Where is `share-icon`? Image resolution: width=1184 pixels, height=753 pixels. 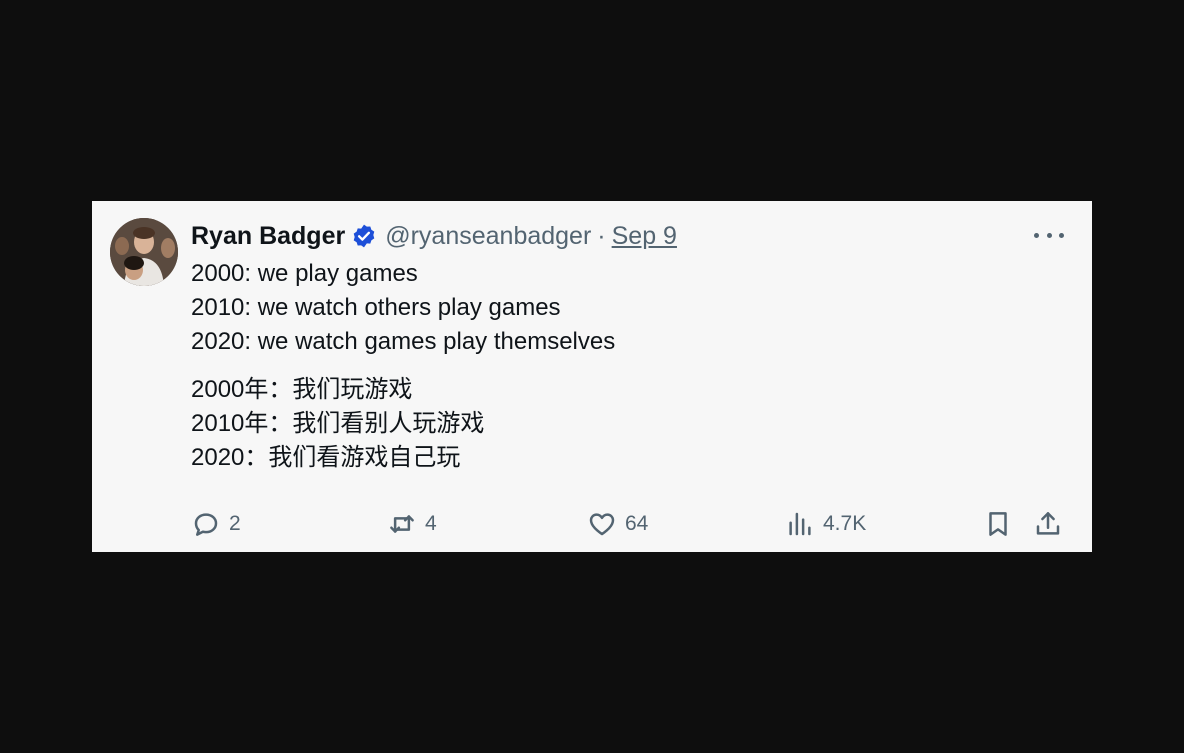 share-icon is located at coordinates (1048, 523).